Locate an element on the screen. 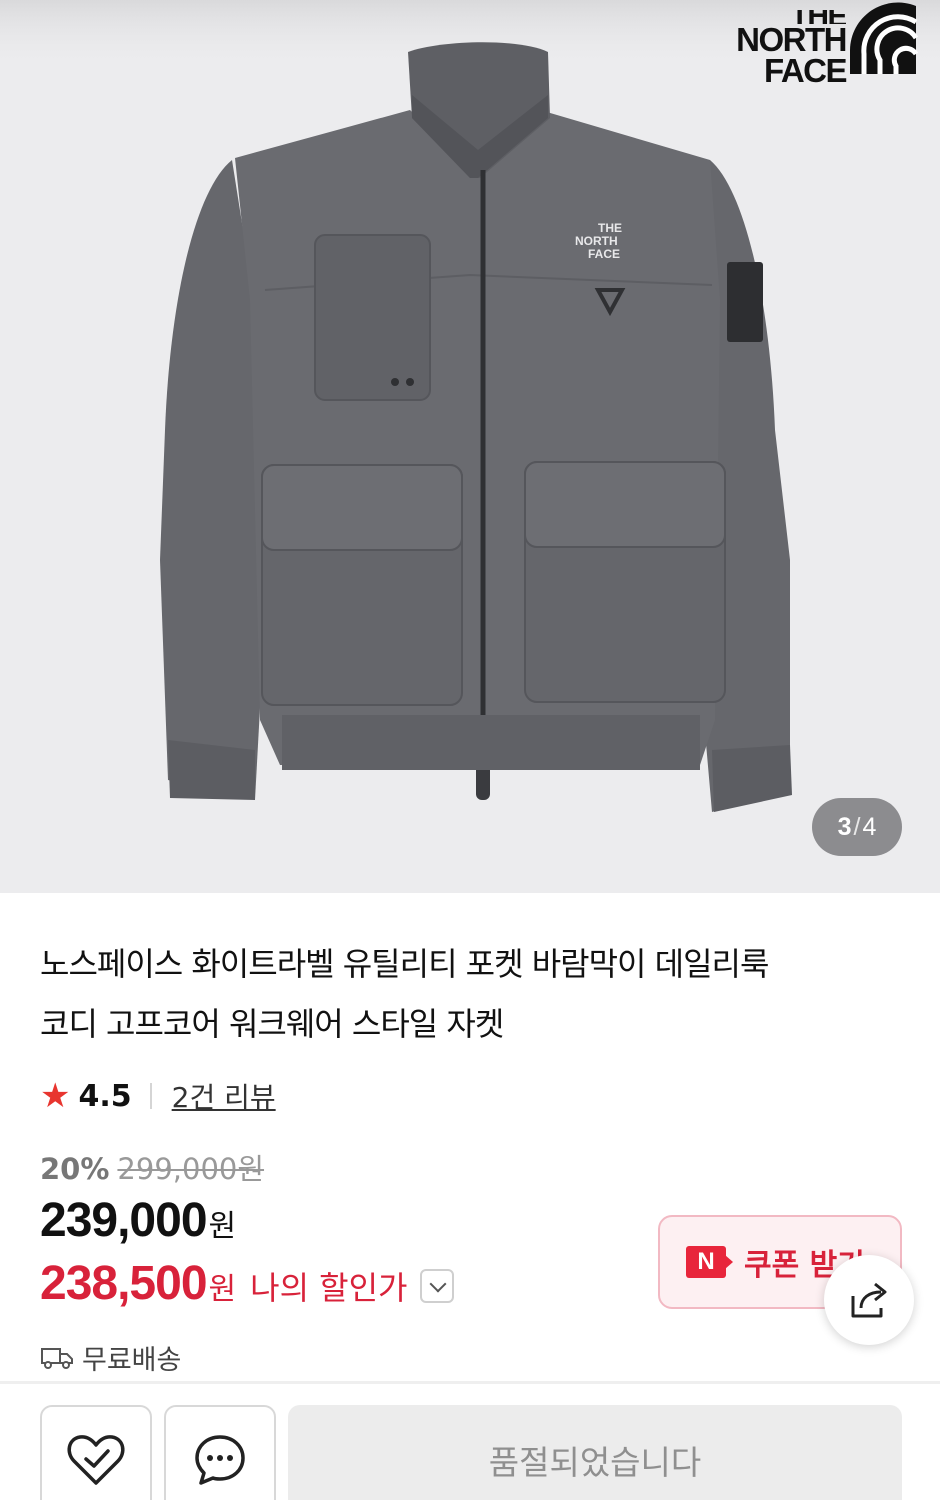  star-icon: ★ is located at coordinates (55, 1096).